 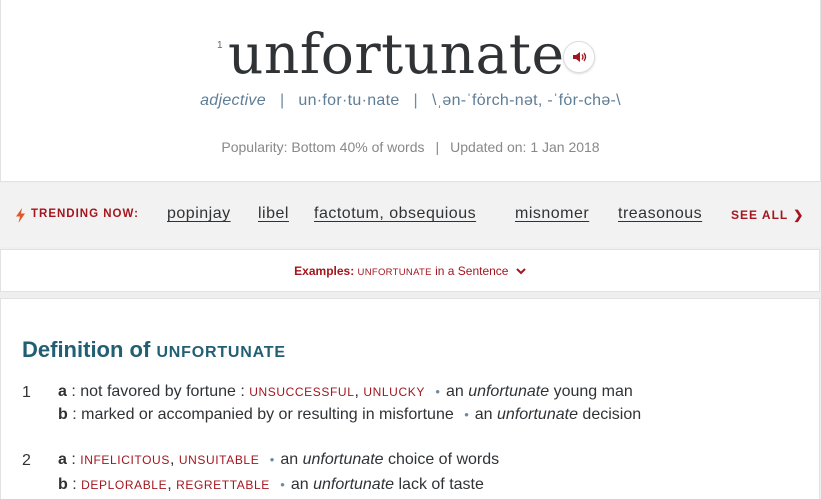 I want to click on sense-text: : not favored by fortune :, so click(x=158, y=391).